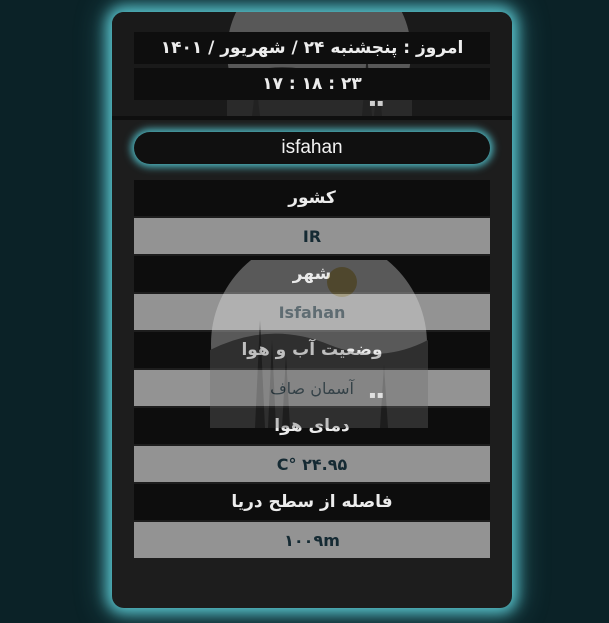  Describe the element at coordinates (312, 465) in the screenshot. I see `temperature-value: ۲۴.۹۵ °C` at that location.